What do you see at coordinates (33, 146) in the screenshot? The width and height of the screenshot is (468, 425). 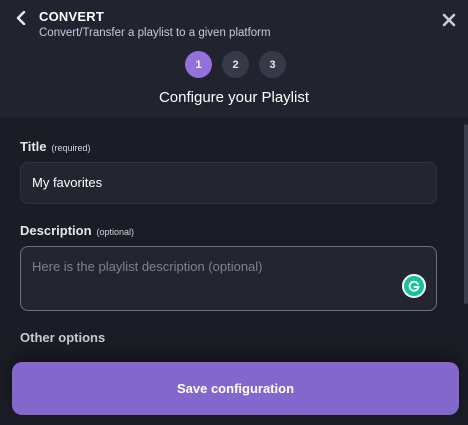 I see `title-label-text: Title` at bounding box center [33, 146].